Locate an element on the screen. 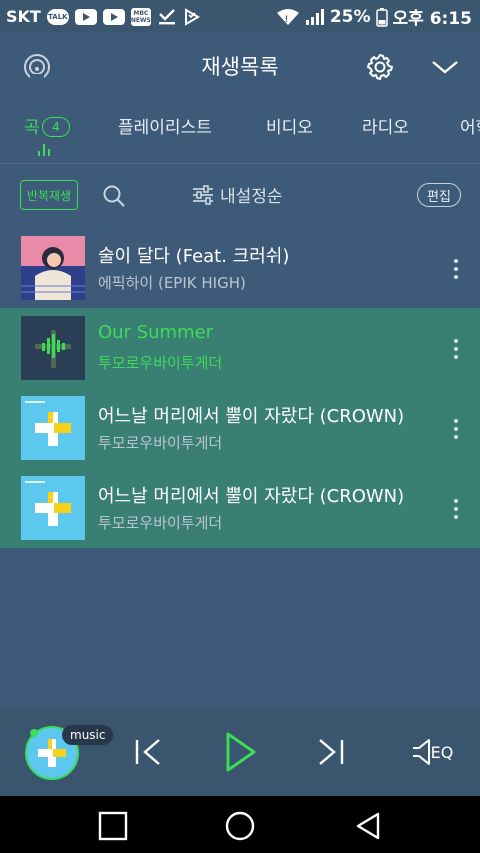 This screenshot has width=480, height=853. speaker-icon is located at coordinates (421, 752).